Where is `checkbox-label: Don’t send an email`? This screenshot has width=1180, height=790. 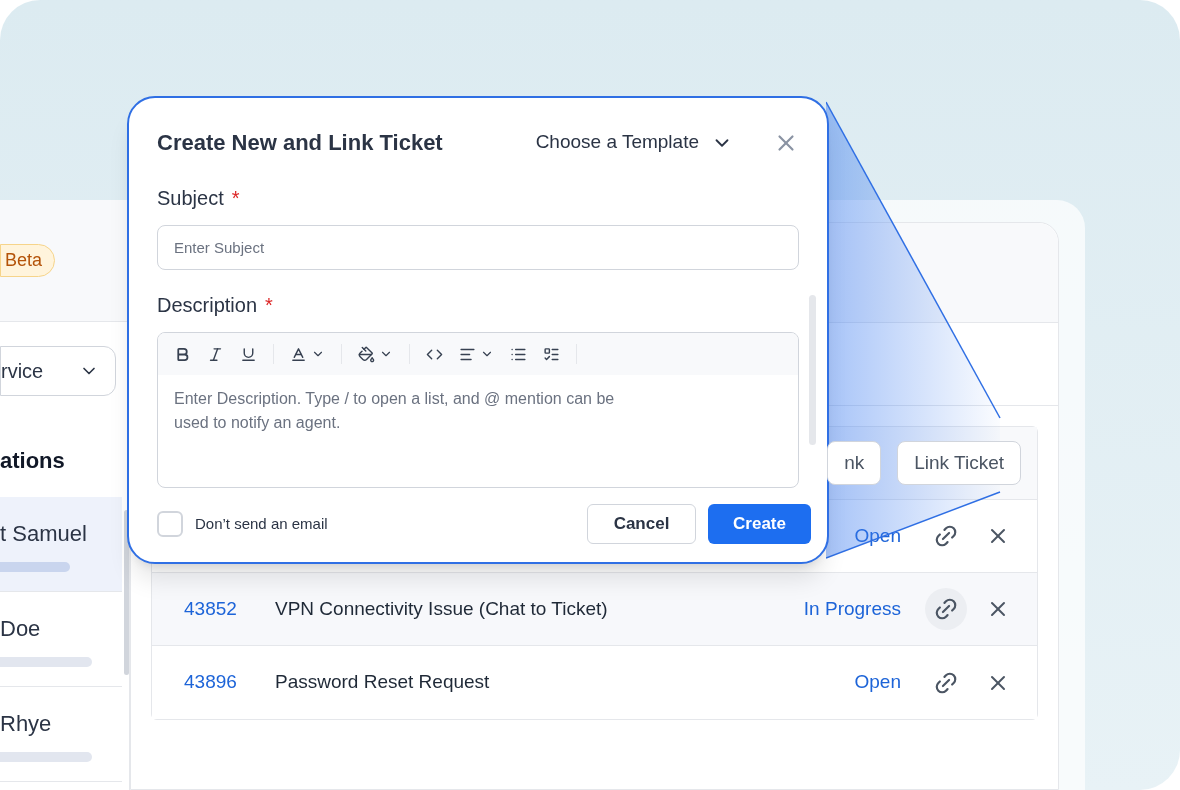 checkbox-label: Don’t send an email is located at coordinates (261, 523).